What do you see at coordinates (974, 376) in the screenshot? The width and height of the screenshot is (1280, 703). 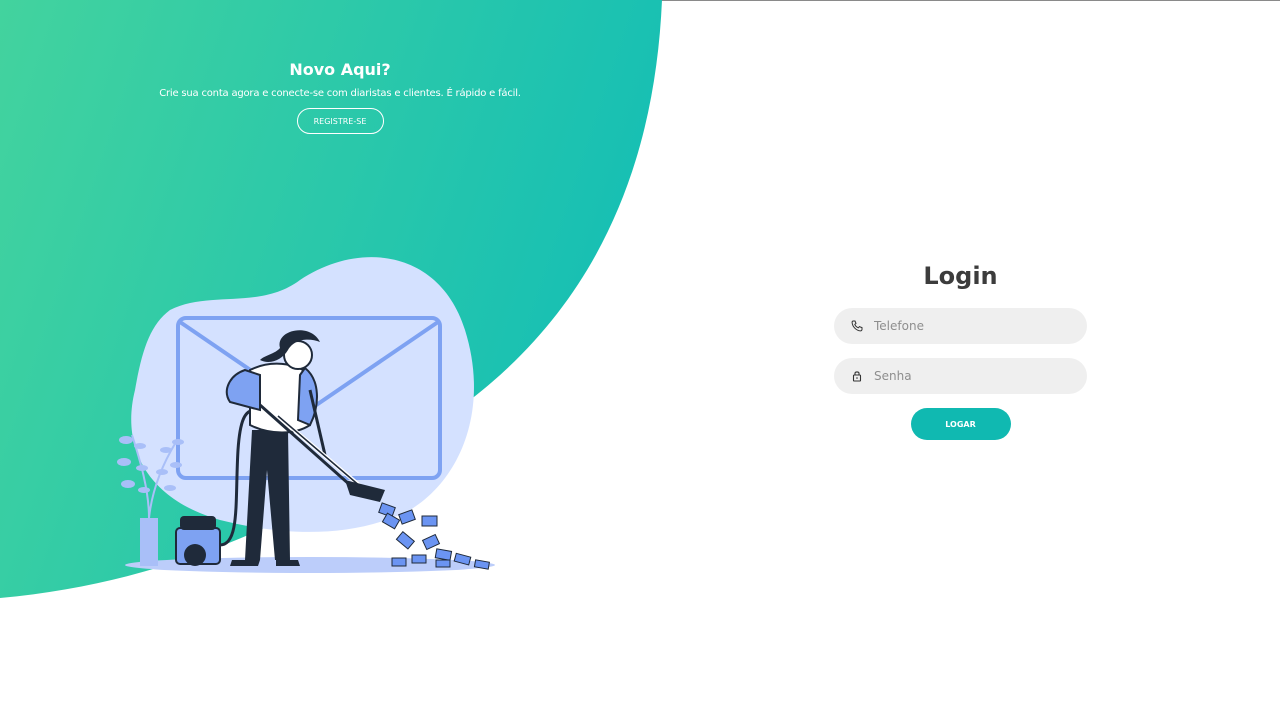 I see `password-input` at bounding box center [974, 376].